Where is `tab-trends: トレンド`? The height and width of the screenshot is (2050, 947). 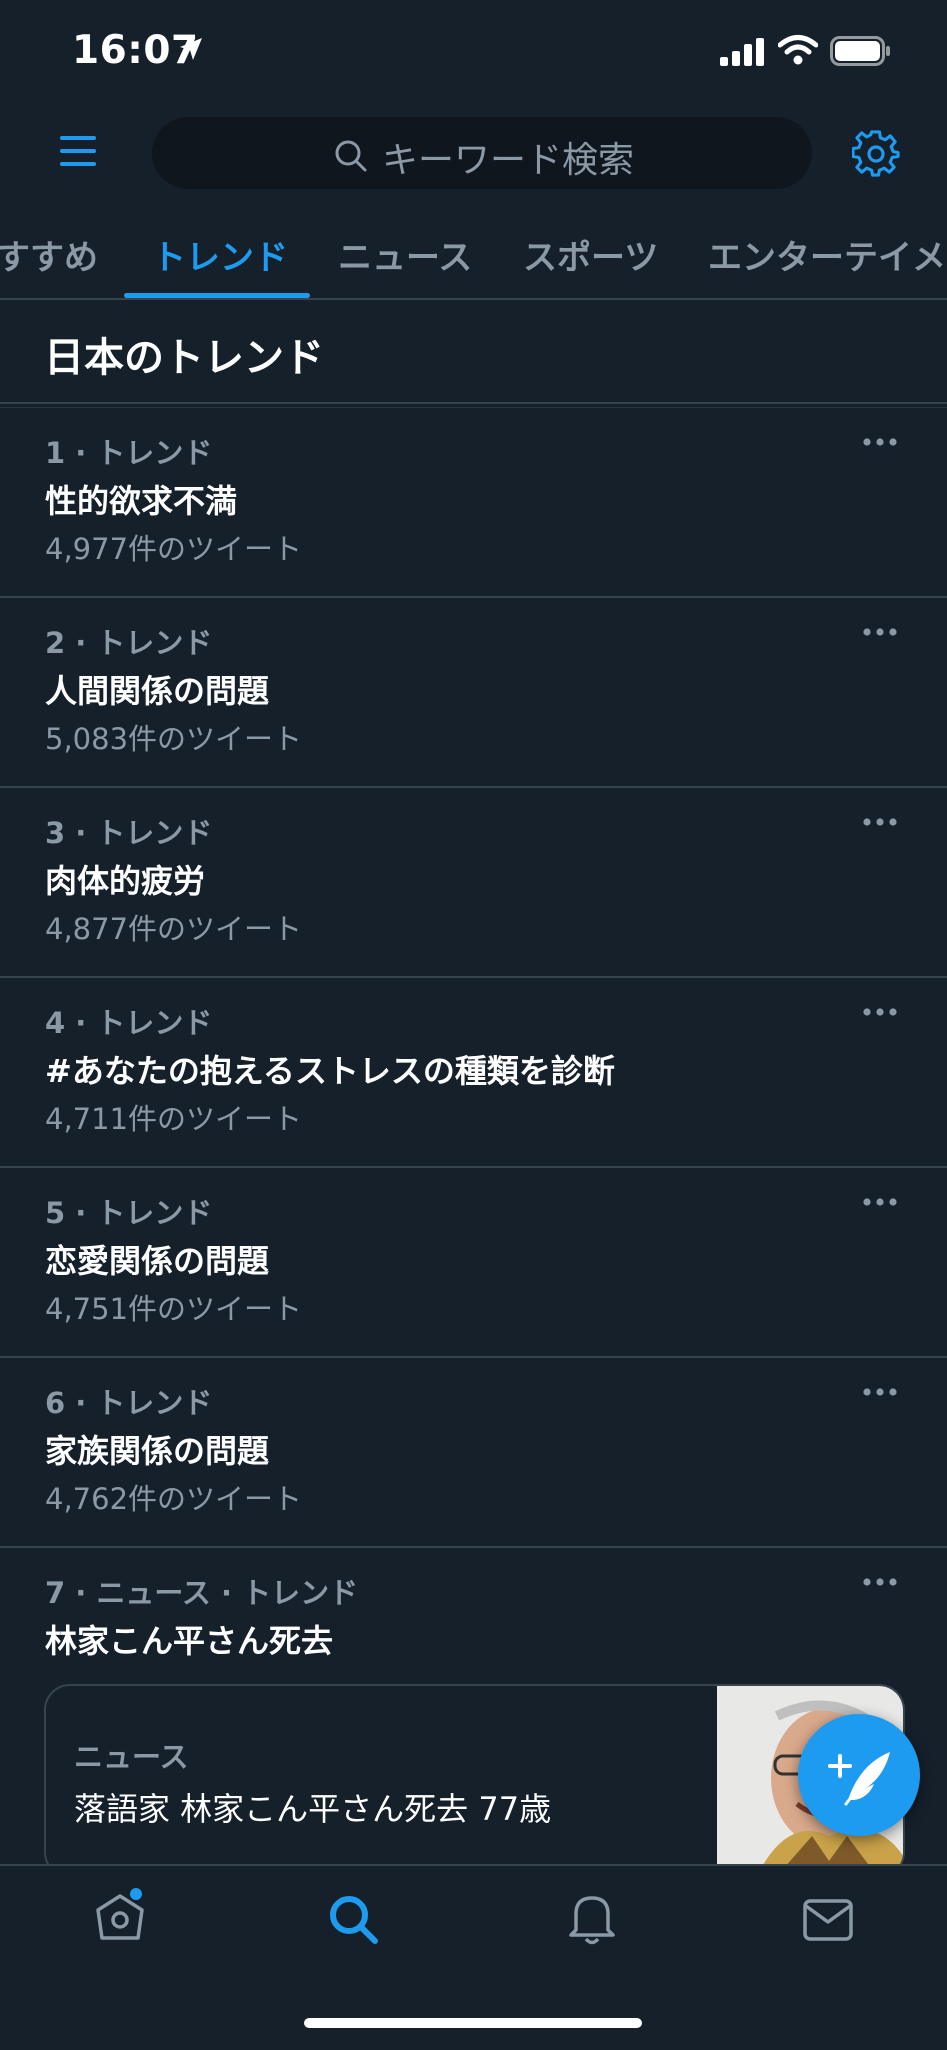 tab-trends: トレンド is located at coordinates (220, 254).